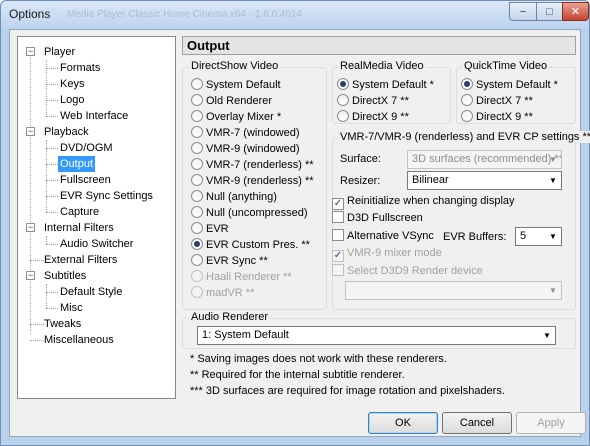 The image size is (590, 446). I want to click on tree-subtitles-line, so click(46, 296).